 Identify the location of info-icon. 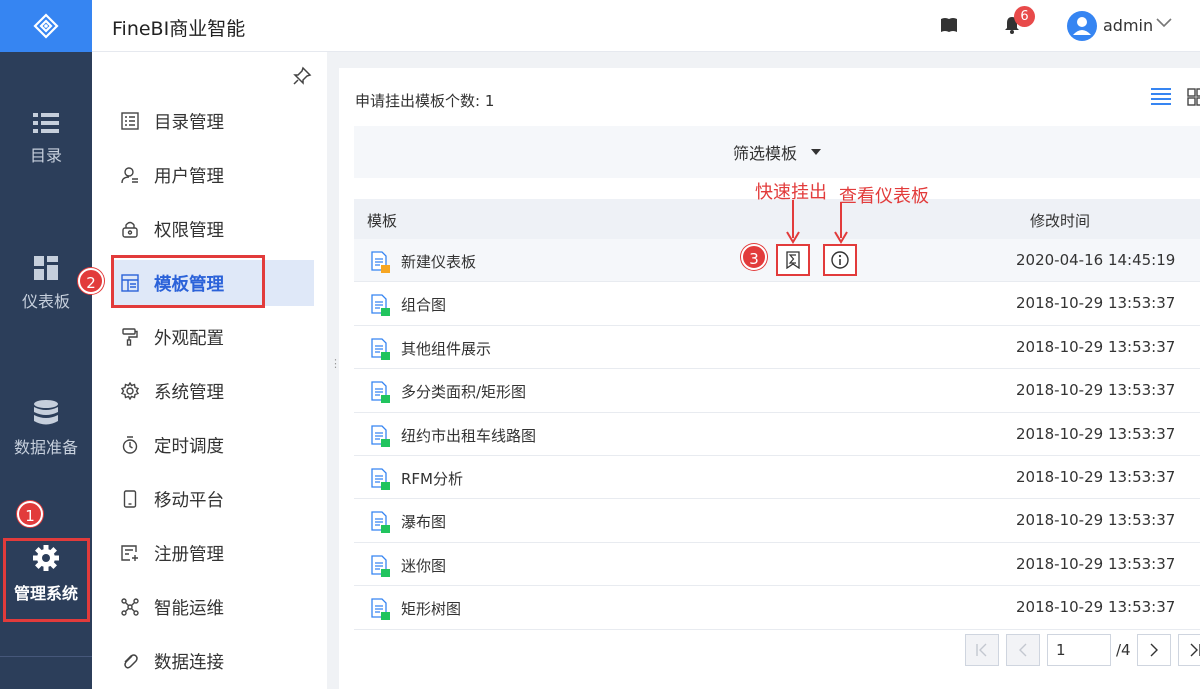
(840, 260).